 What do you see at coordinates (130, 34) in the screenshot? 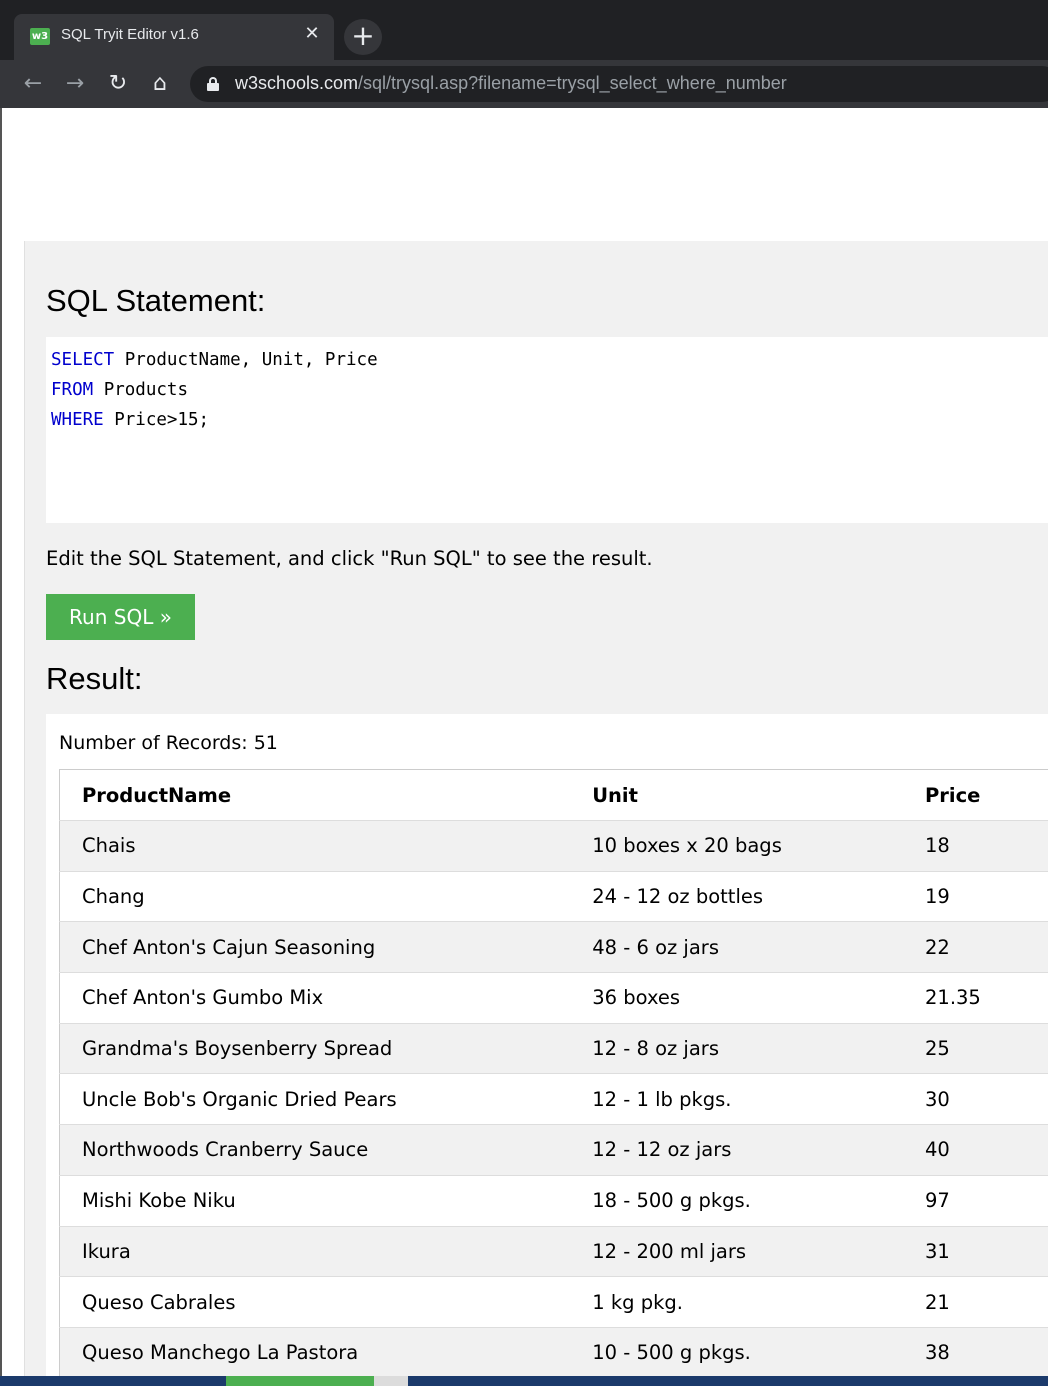
I see `tab-title: SQL Tryit Editor v1.6` at bounding box center [130, 34].